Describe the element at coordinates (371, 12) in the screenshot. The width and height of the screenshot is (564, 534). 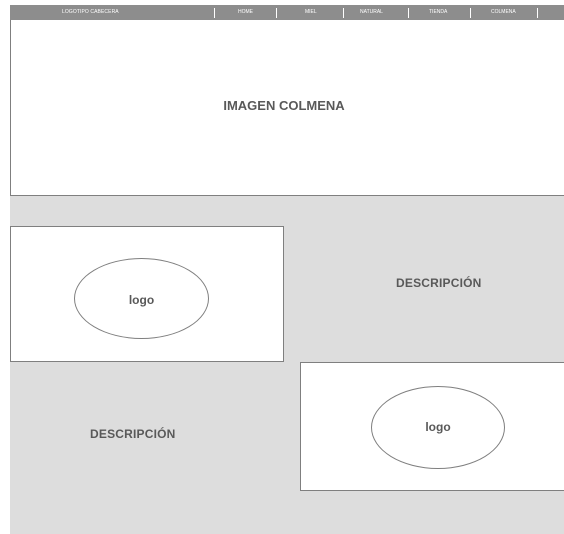
I see `nav-item-natural: NATURAL` at that location.